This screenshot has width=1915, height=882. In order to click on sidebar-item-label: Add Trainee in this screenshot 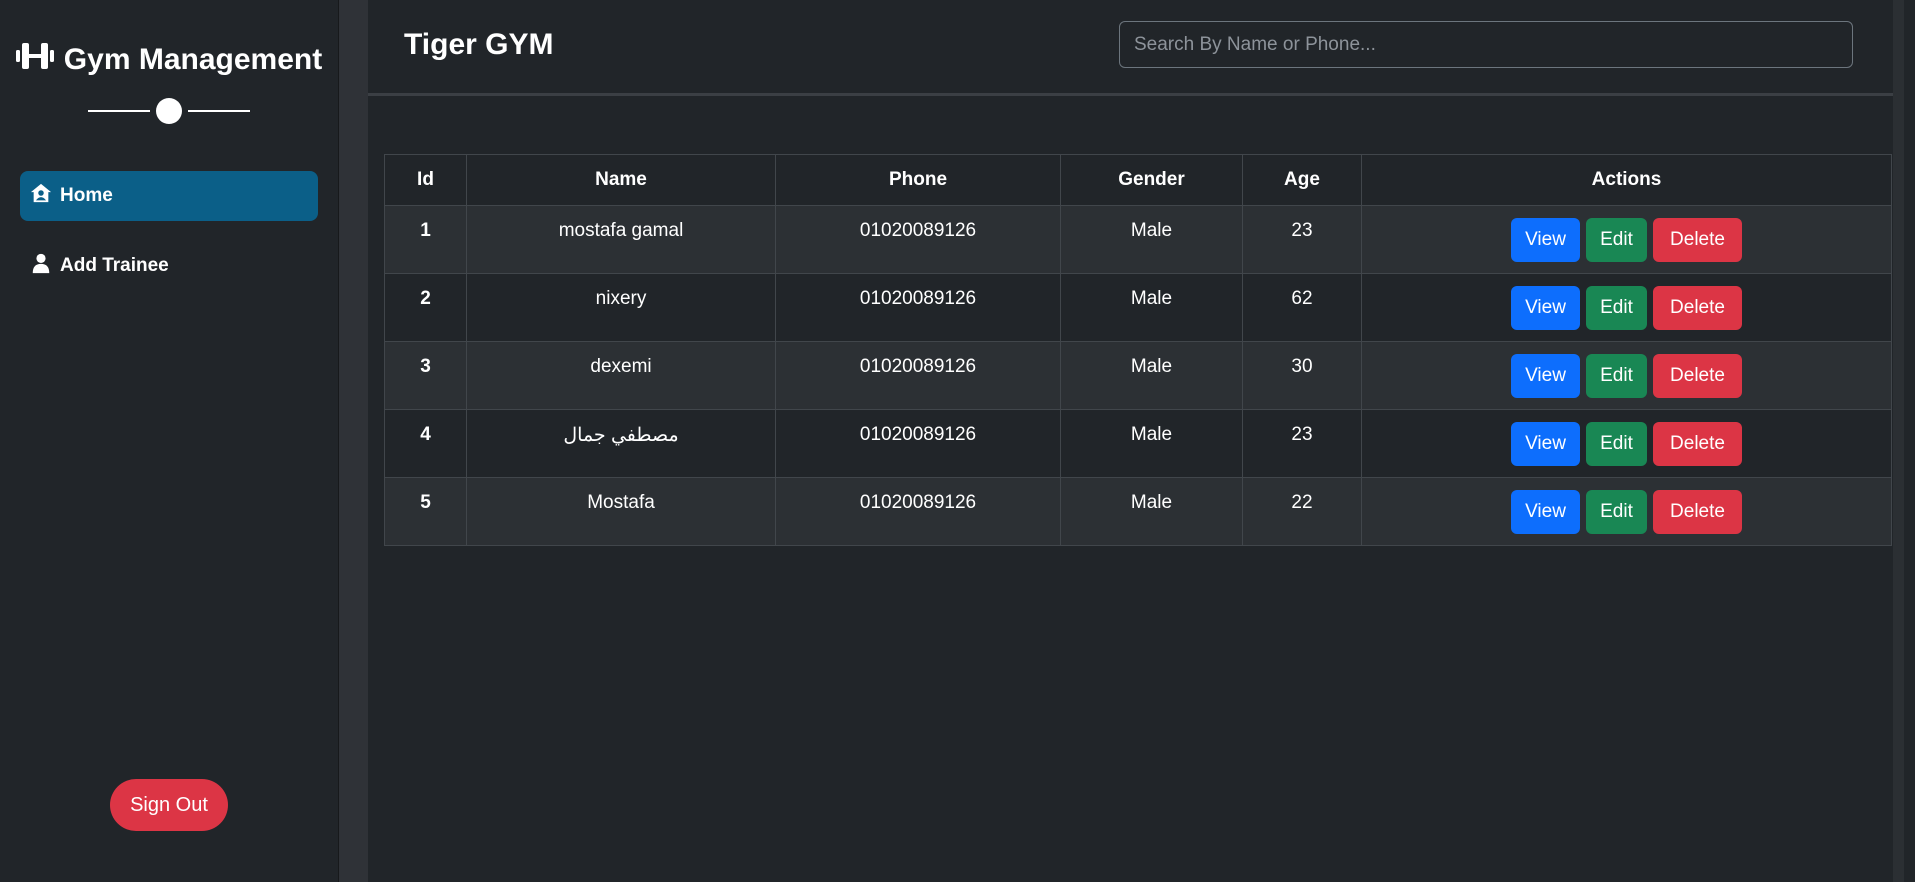, I will do `click(114, 265)`.